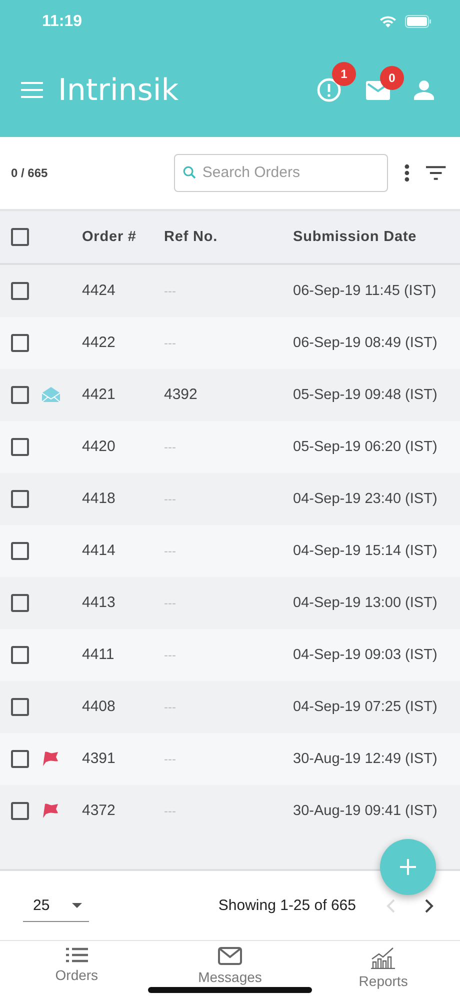  Describe the element at coordinates (365, 654) in the screenshot. I see `submission-date: 04-Sep-19 09:03 (IST)` at that location.